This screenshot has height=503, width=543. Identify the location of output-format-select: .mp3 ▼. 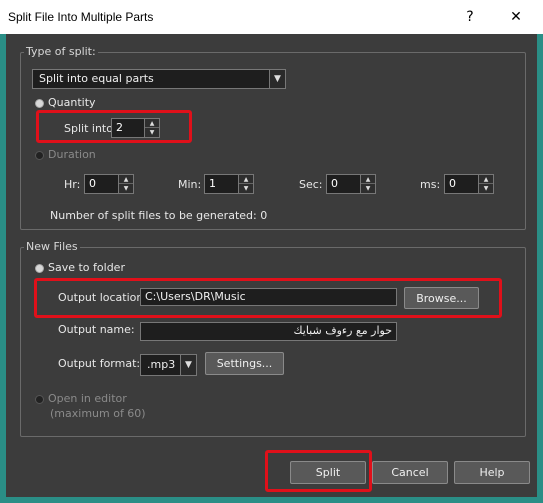
(168, 365).